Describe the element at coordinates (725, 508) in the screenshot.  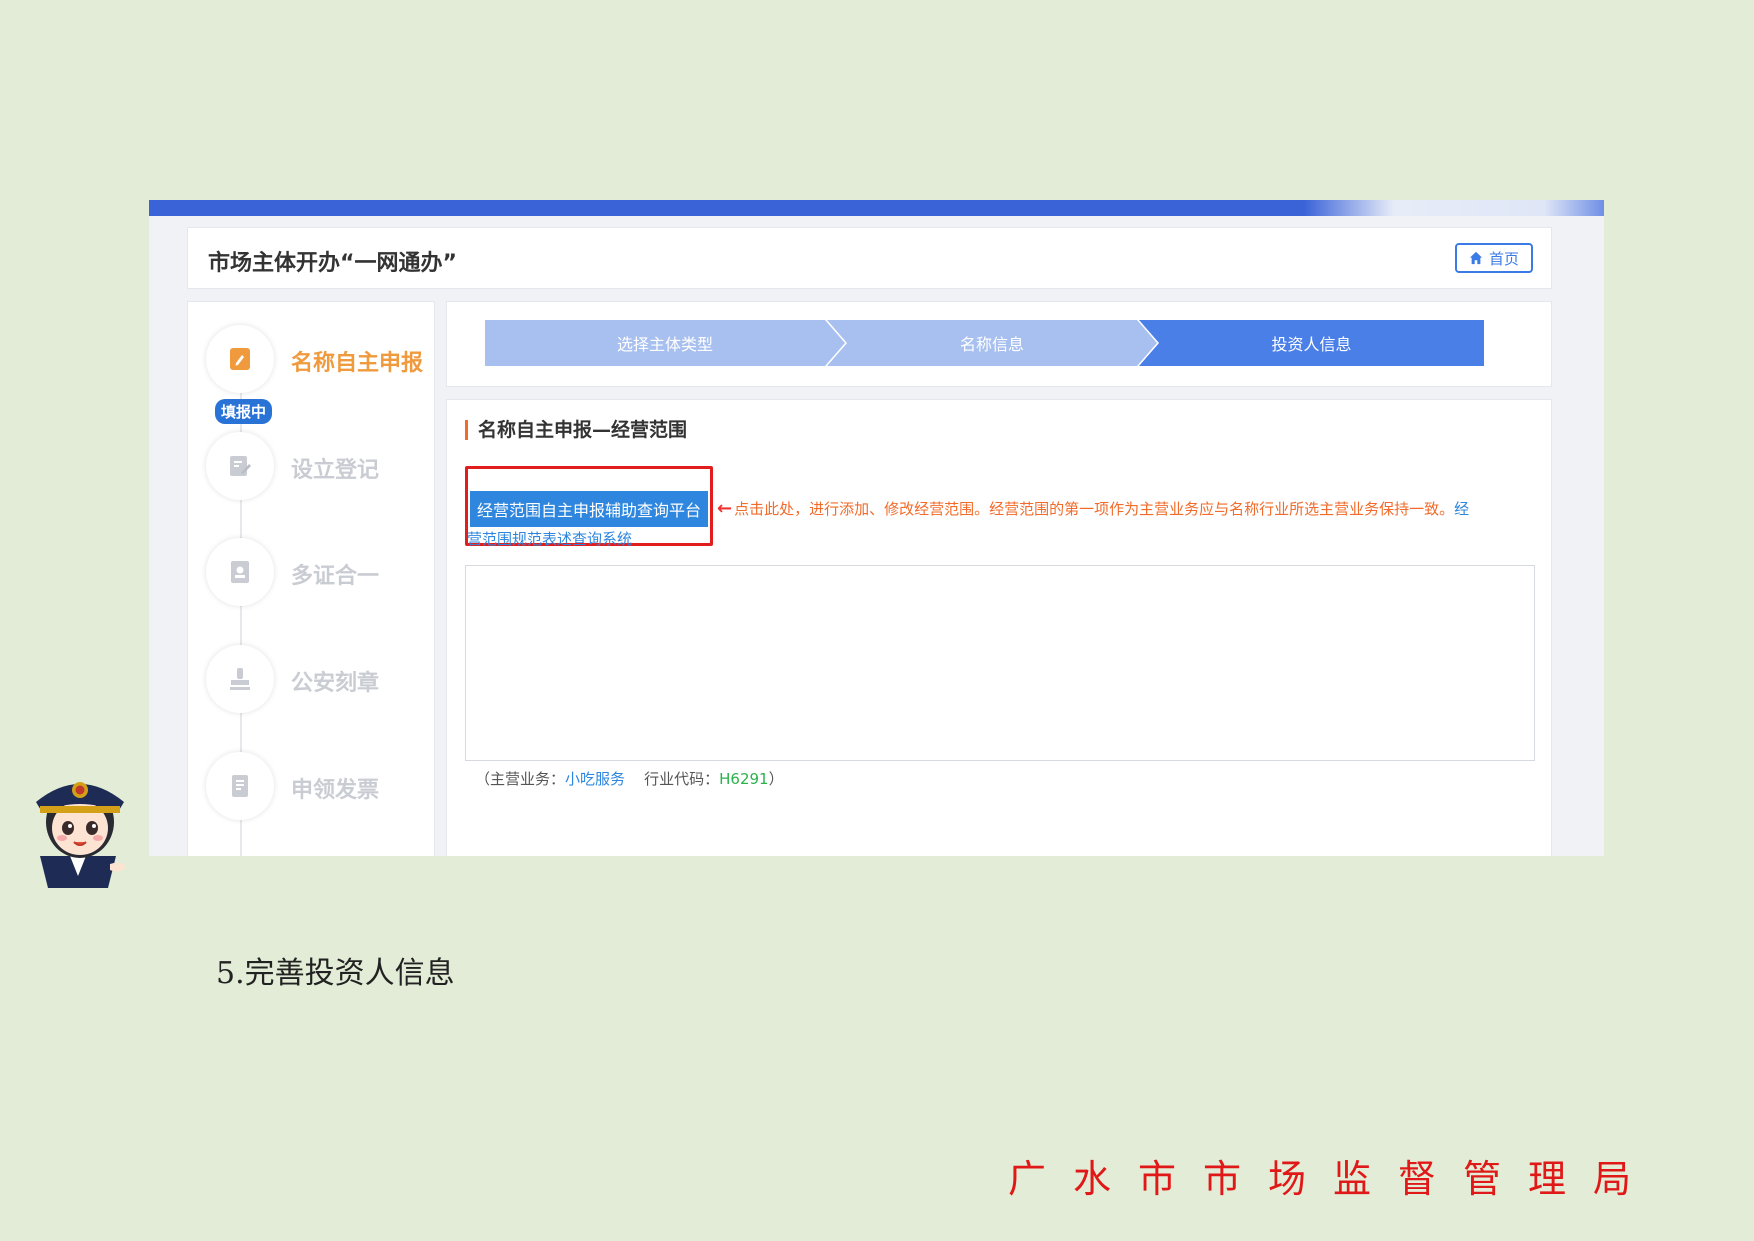
I see `arrow-left-icon: ←` at that location.